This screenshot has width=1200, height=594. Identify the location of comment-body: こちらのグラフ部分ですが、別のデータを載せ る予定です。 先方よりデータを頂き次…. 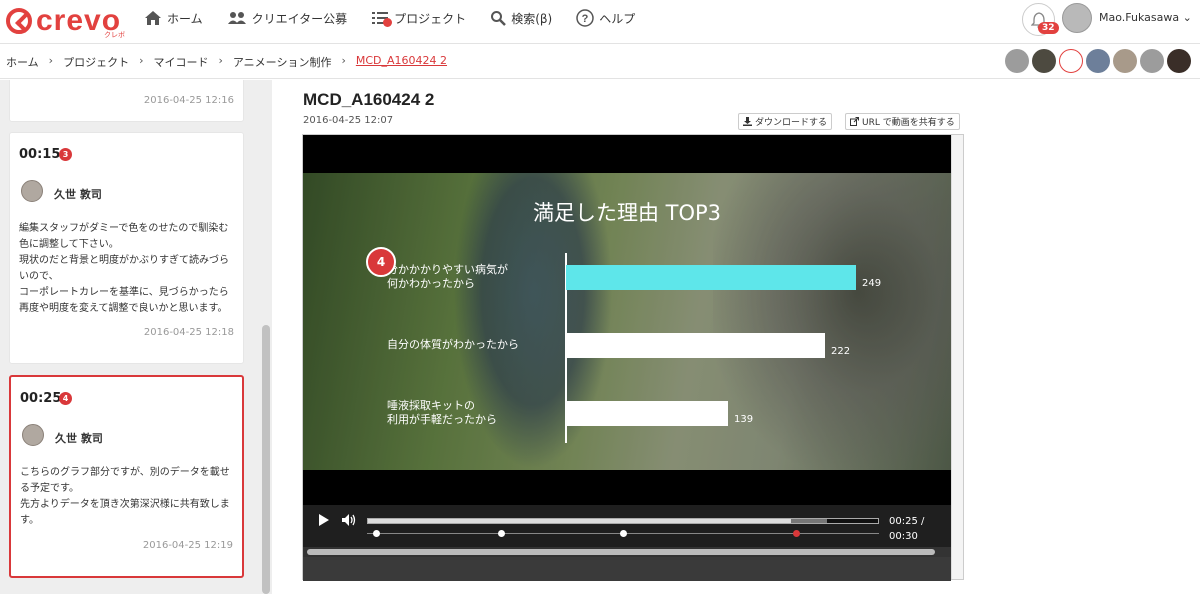
(130, 497).